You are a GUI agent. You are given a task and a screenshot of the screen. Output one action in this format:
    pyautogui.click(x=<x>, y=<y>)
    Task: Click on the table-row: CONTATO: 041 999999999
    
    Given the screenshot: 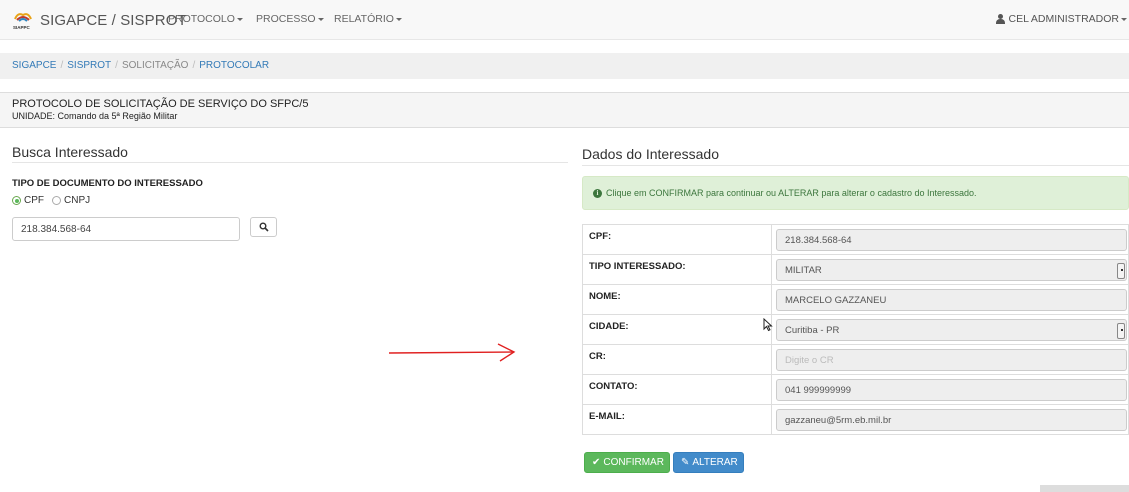 What is the action you would take?
    pyautogui.click(x=855, y=389)
    